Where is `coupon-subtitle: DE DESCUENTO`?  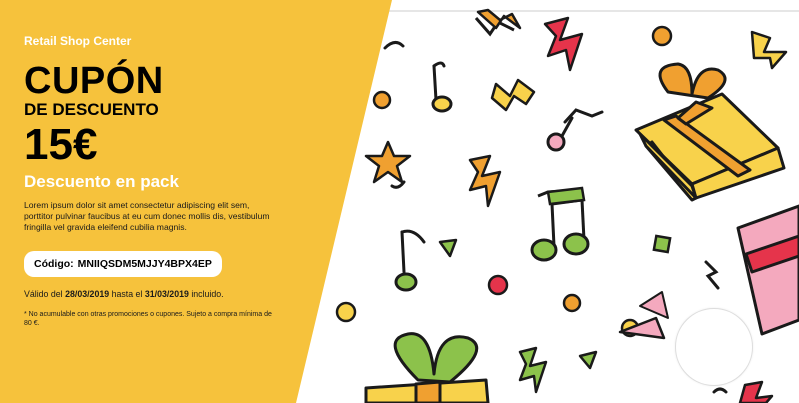
coupon-subtitle: DE DESCUENTO is located at coordinates (91, 109).